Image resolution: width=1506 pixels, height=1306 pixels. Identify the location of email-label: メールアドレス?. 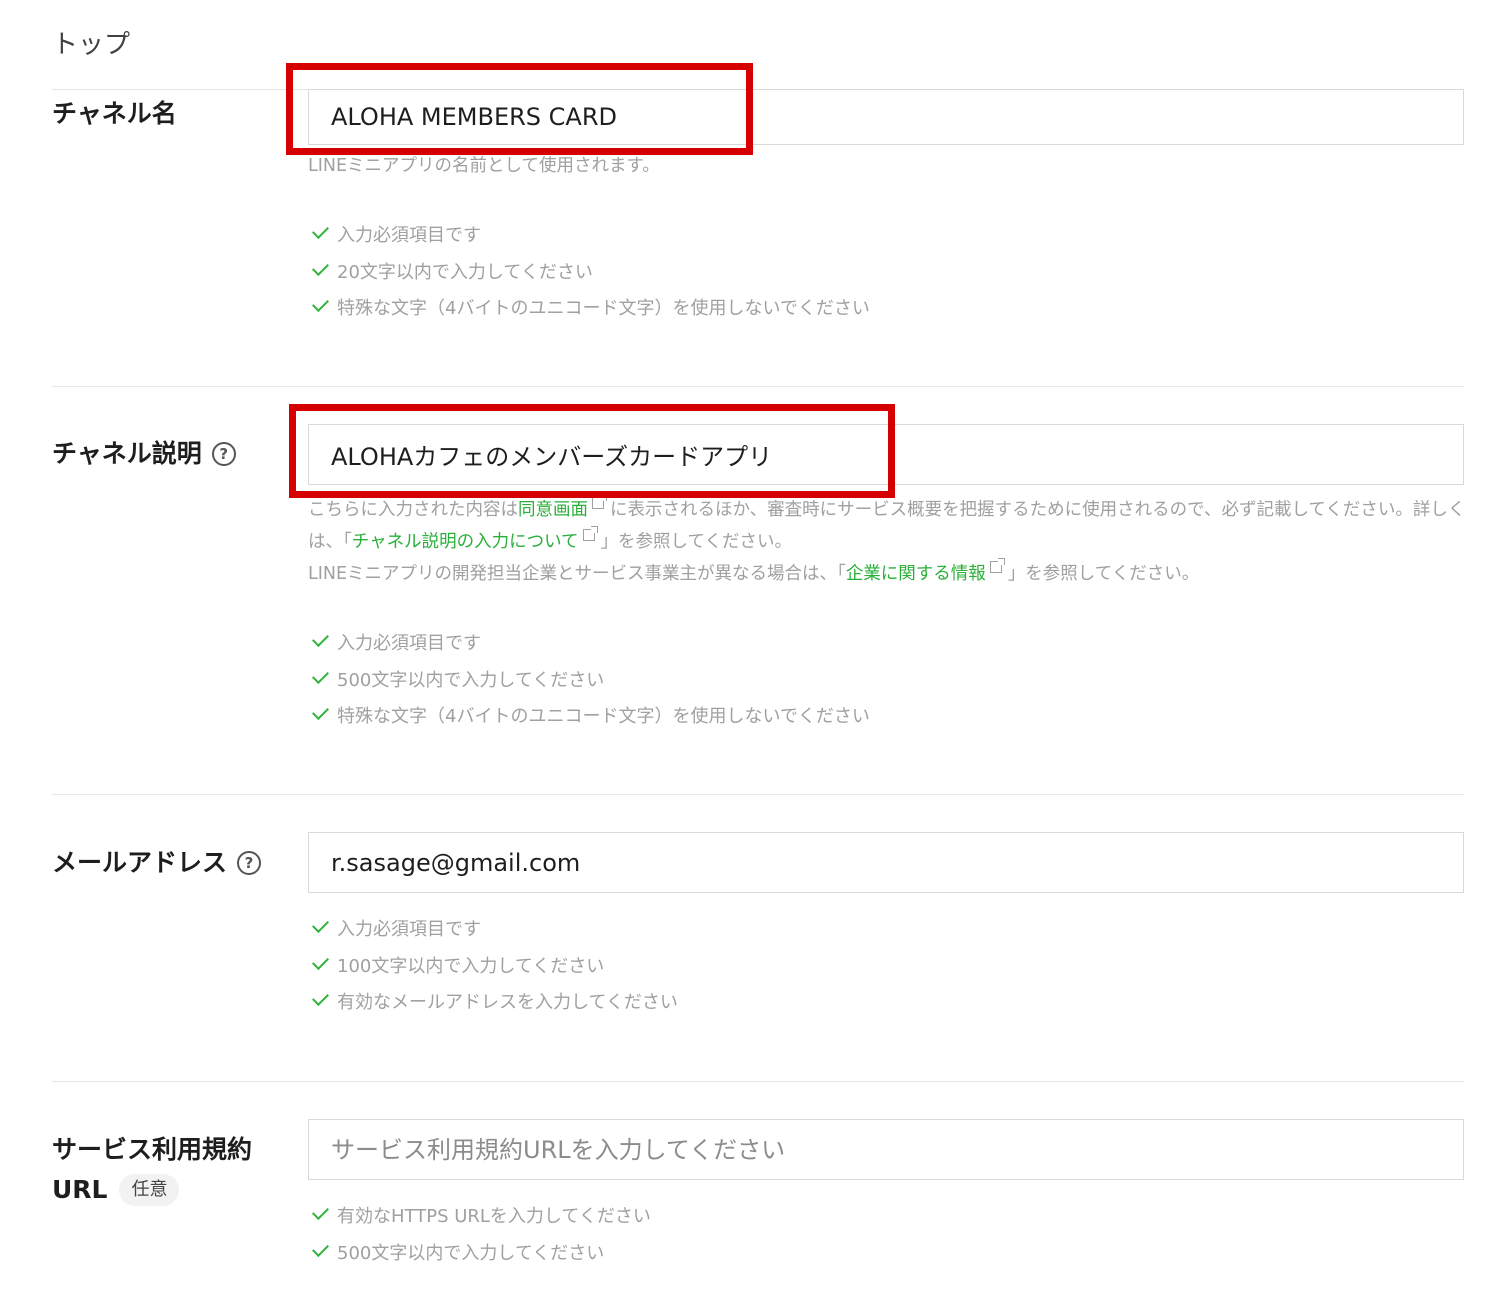
(157, 863).